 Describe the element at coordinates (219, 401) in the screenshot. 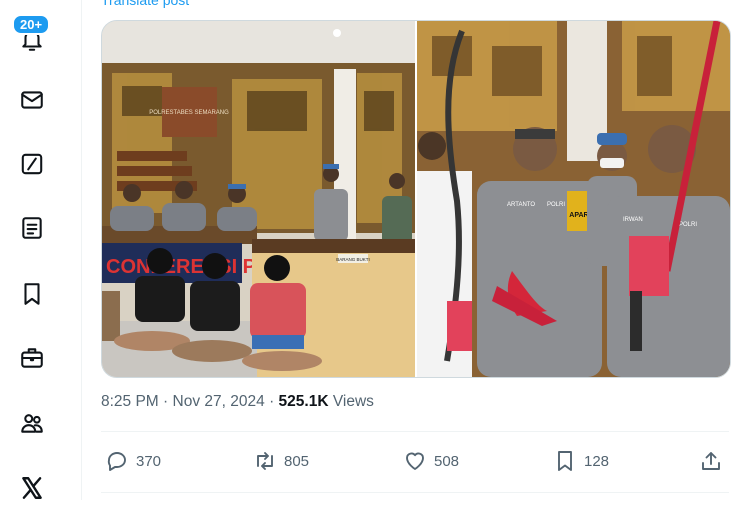

I see `tweet-date: Nov 27, 2024` at that location.